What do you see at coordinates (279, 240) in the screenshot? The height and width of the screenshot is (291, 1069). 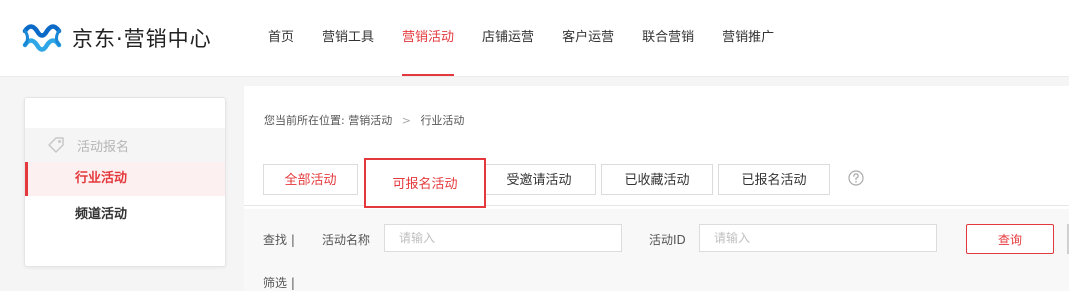 I see `search-section-label: 查找 |` at bounding box center [279, 240].